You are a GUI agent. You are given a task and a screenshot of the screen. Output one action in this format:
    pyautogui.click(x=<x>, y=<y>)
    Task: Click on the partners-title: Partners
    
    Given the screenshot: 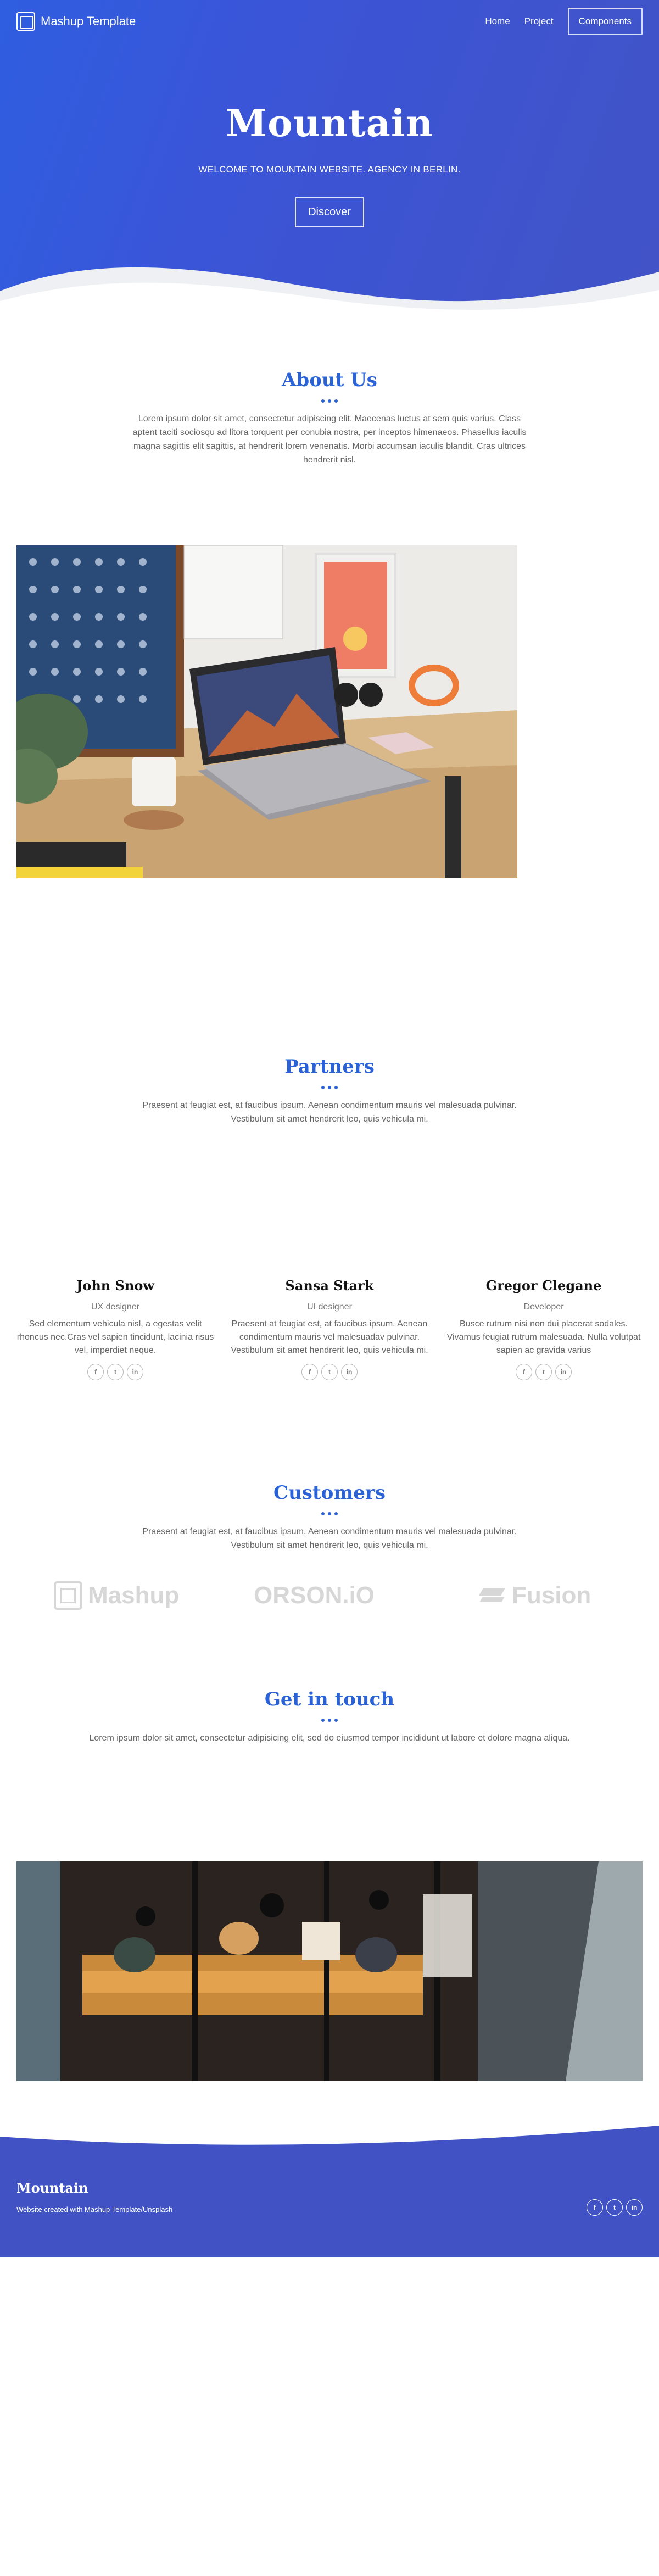 What is the action you would take?
    pyautogui.click(x=329, y=1067)
    